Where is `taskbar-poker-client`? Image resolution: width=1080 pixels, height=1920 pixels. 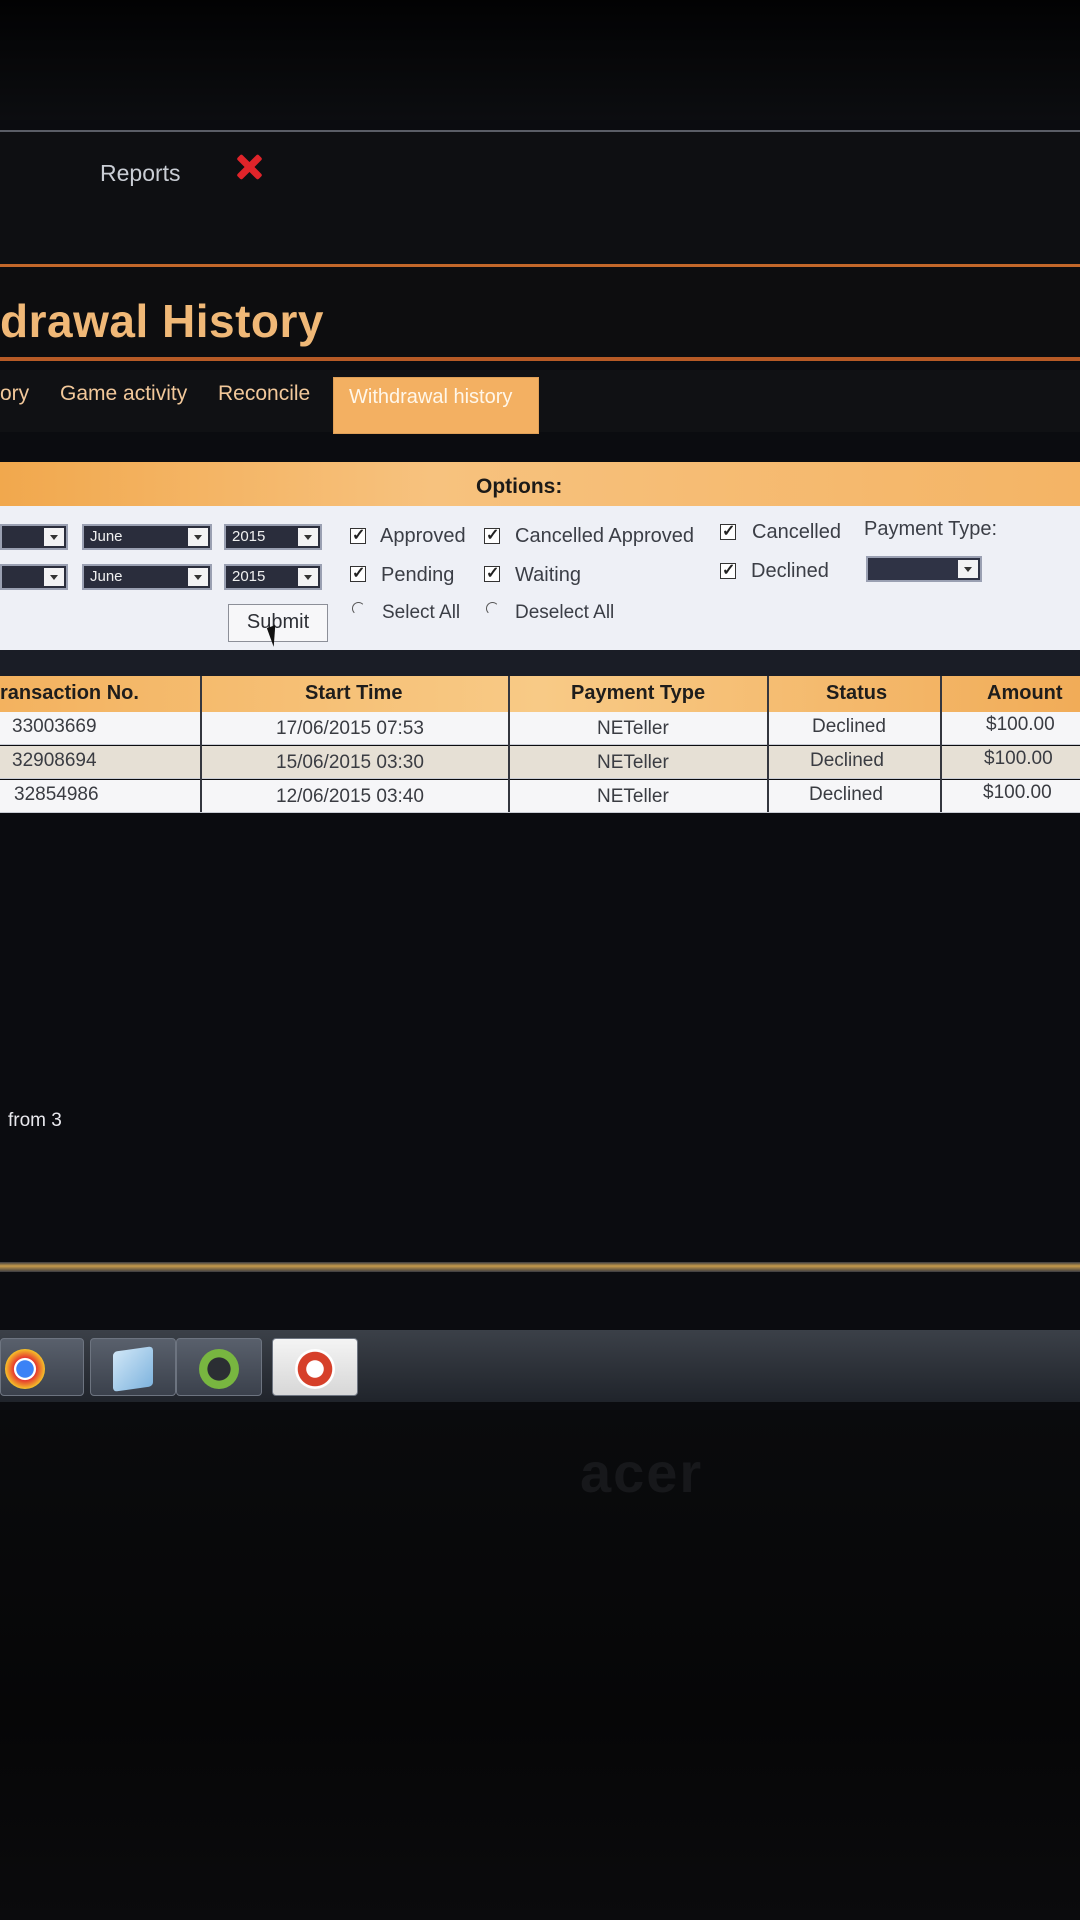 taskbar-poker-client is located at coordinates (315, 1367).